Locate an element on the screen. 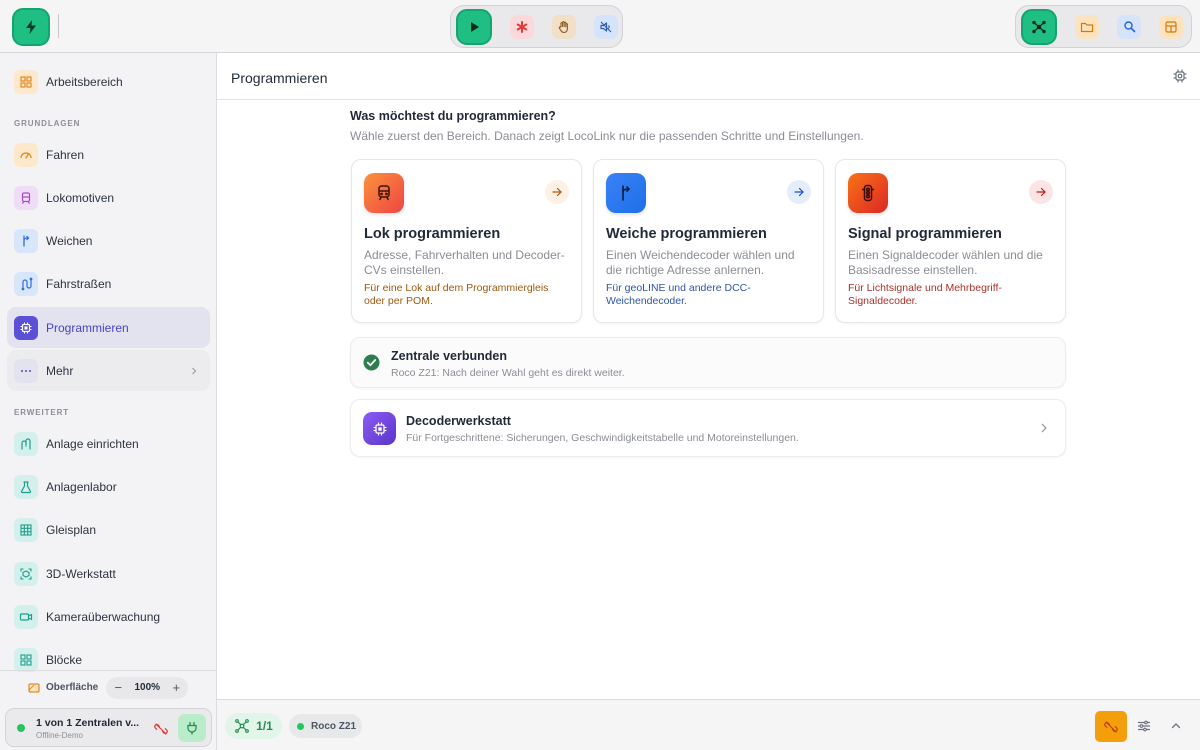  sidebar-item-fahrstrassen: Fahrstraßen is located at coordinates (108, 283).